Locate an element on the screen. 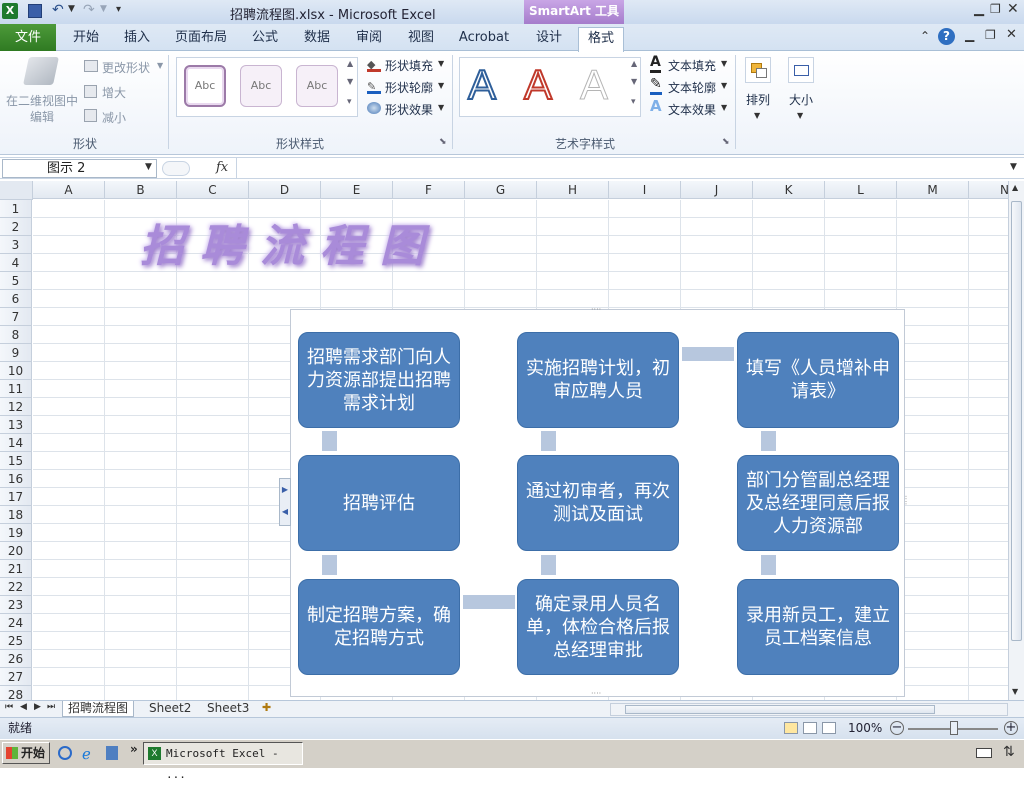 Image resolution: width=1024 pixels, height=785 pixels. process-step-1: 招聘需求部门向人力资源部提出招聘需求计划 is located at coordinates (379, 380).